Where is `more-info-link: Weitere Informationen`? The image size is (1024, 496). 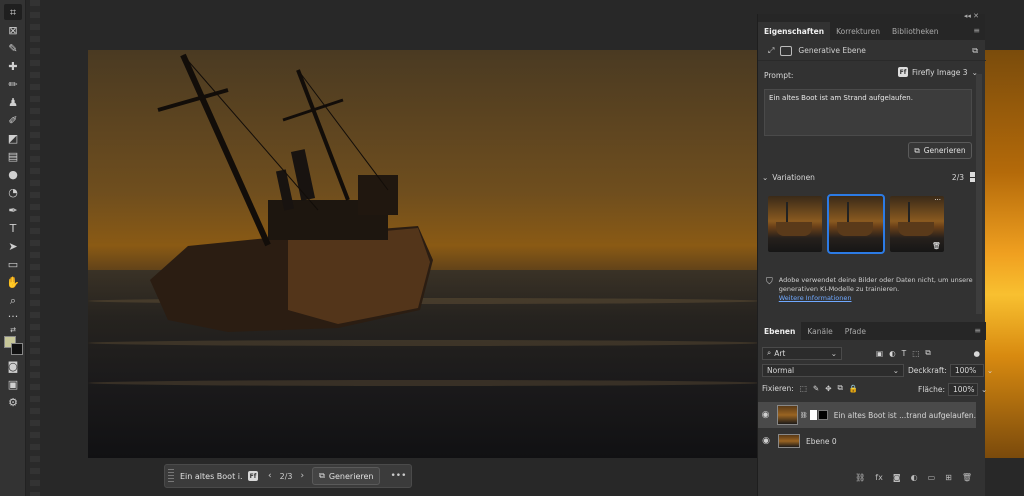
more-info-link: Weitere Informationen is located at coordinates (877, 298).